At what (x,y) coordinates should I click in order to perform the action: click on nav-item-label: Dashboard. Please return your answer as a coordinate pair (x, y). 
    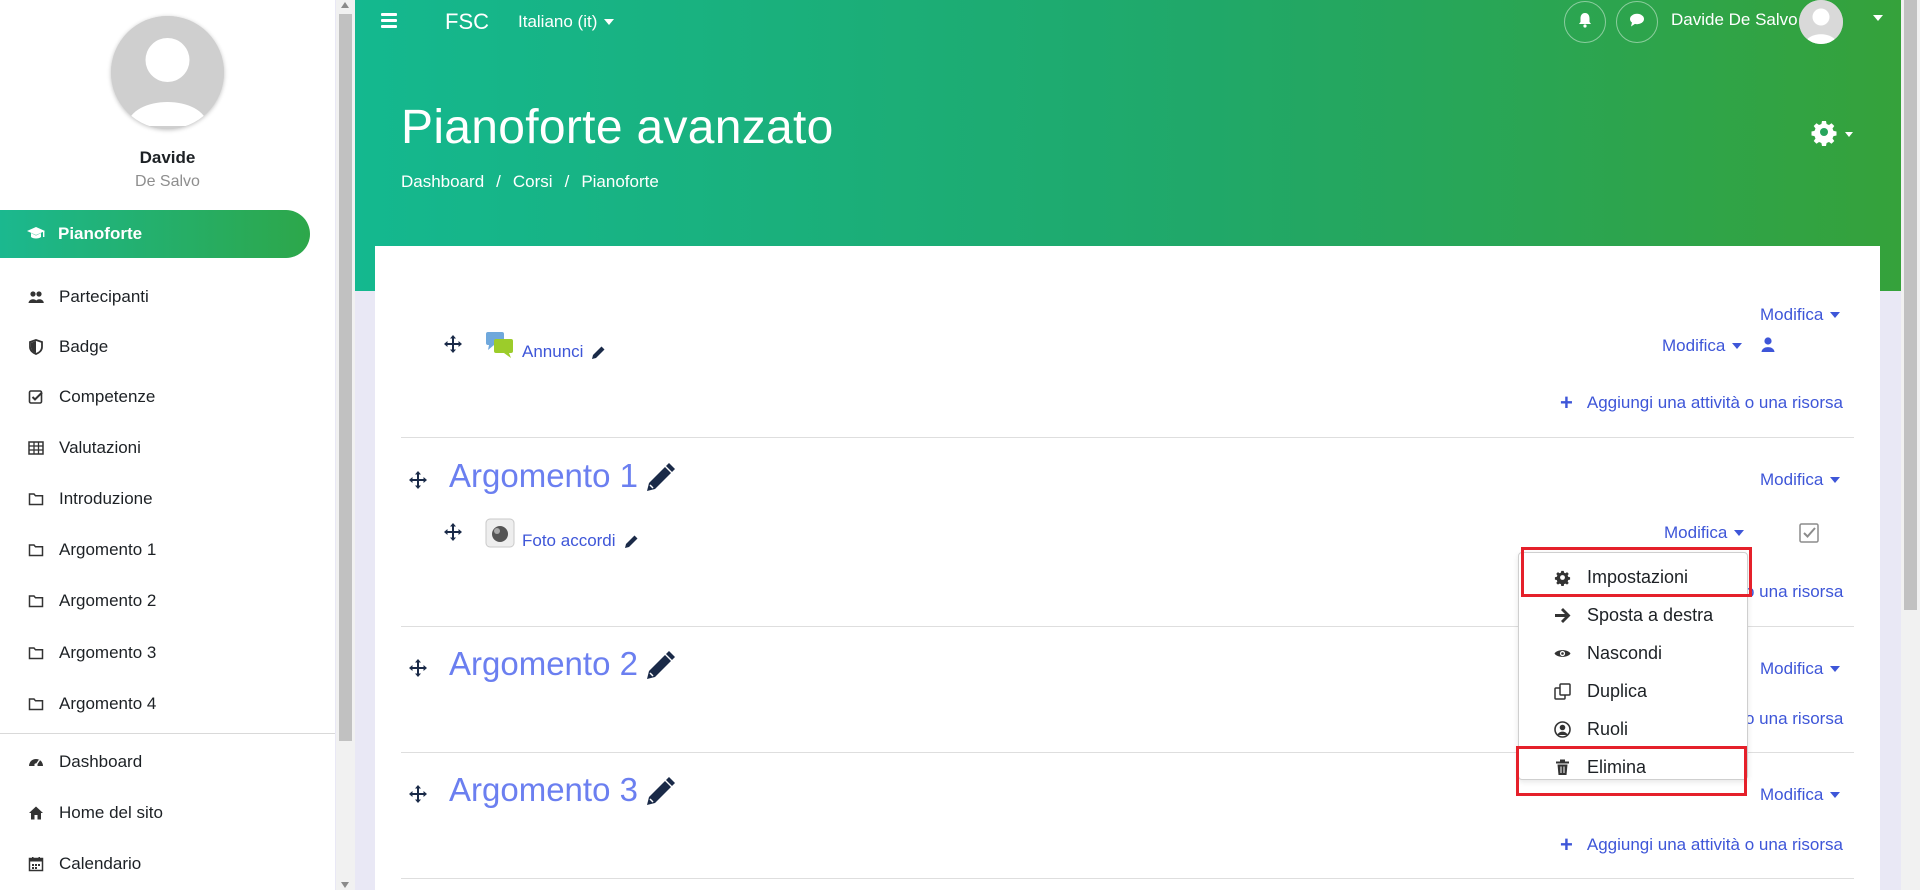
    Looking at the image, I should click on (101, 761).